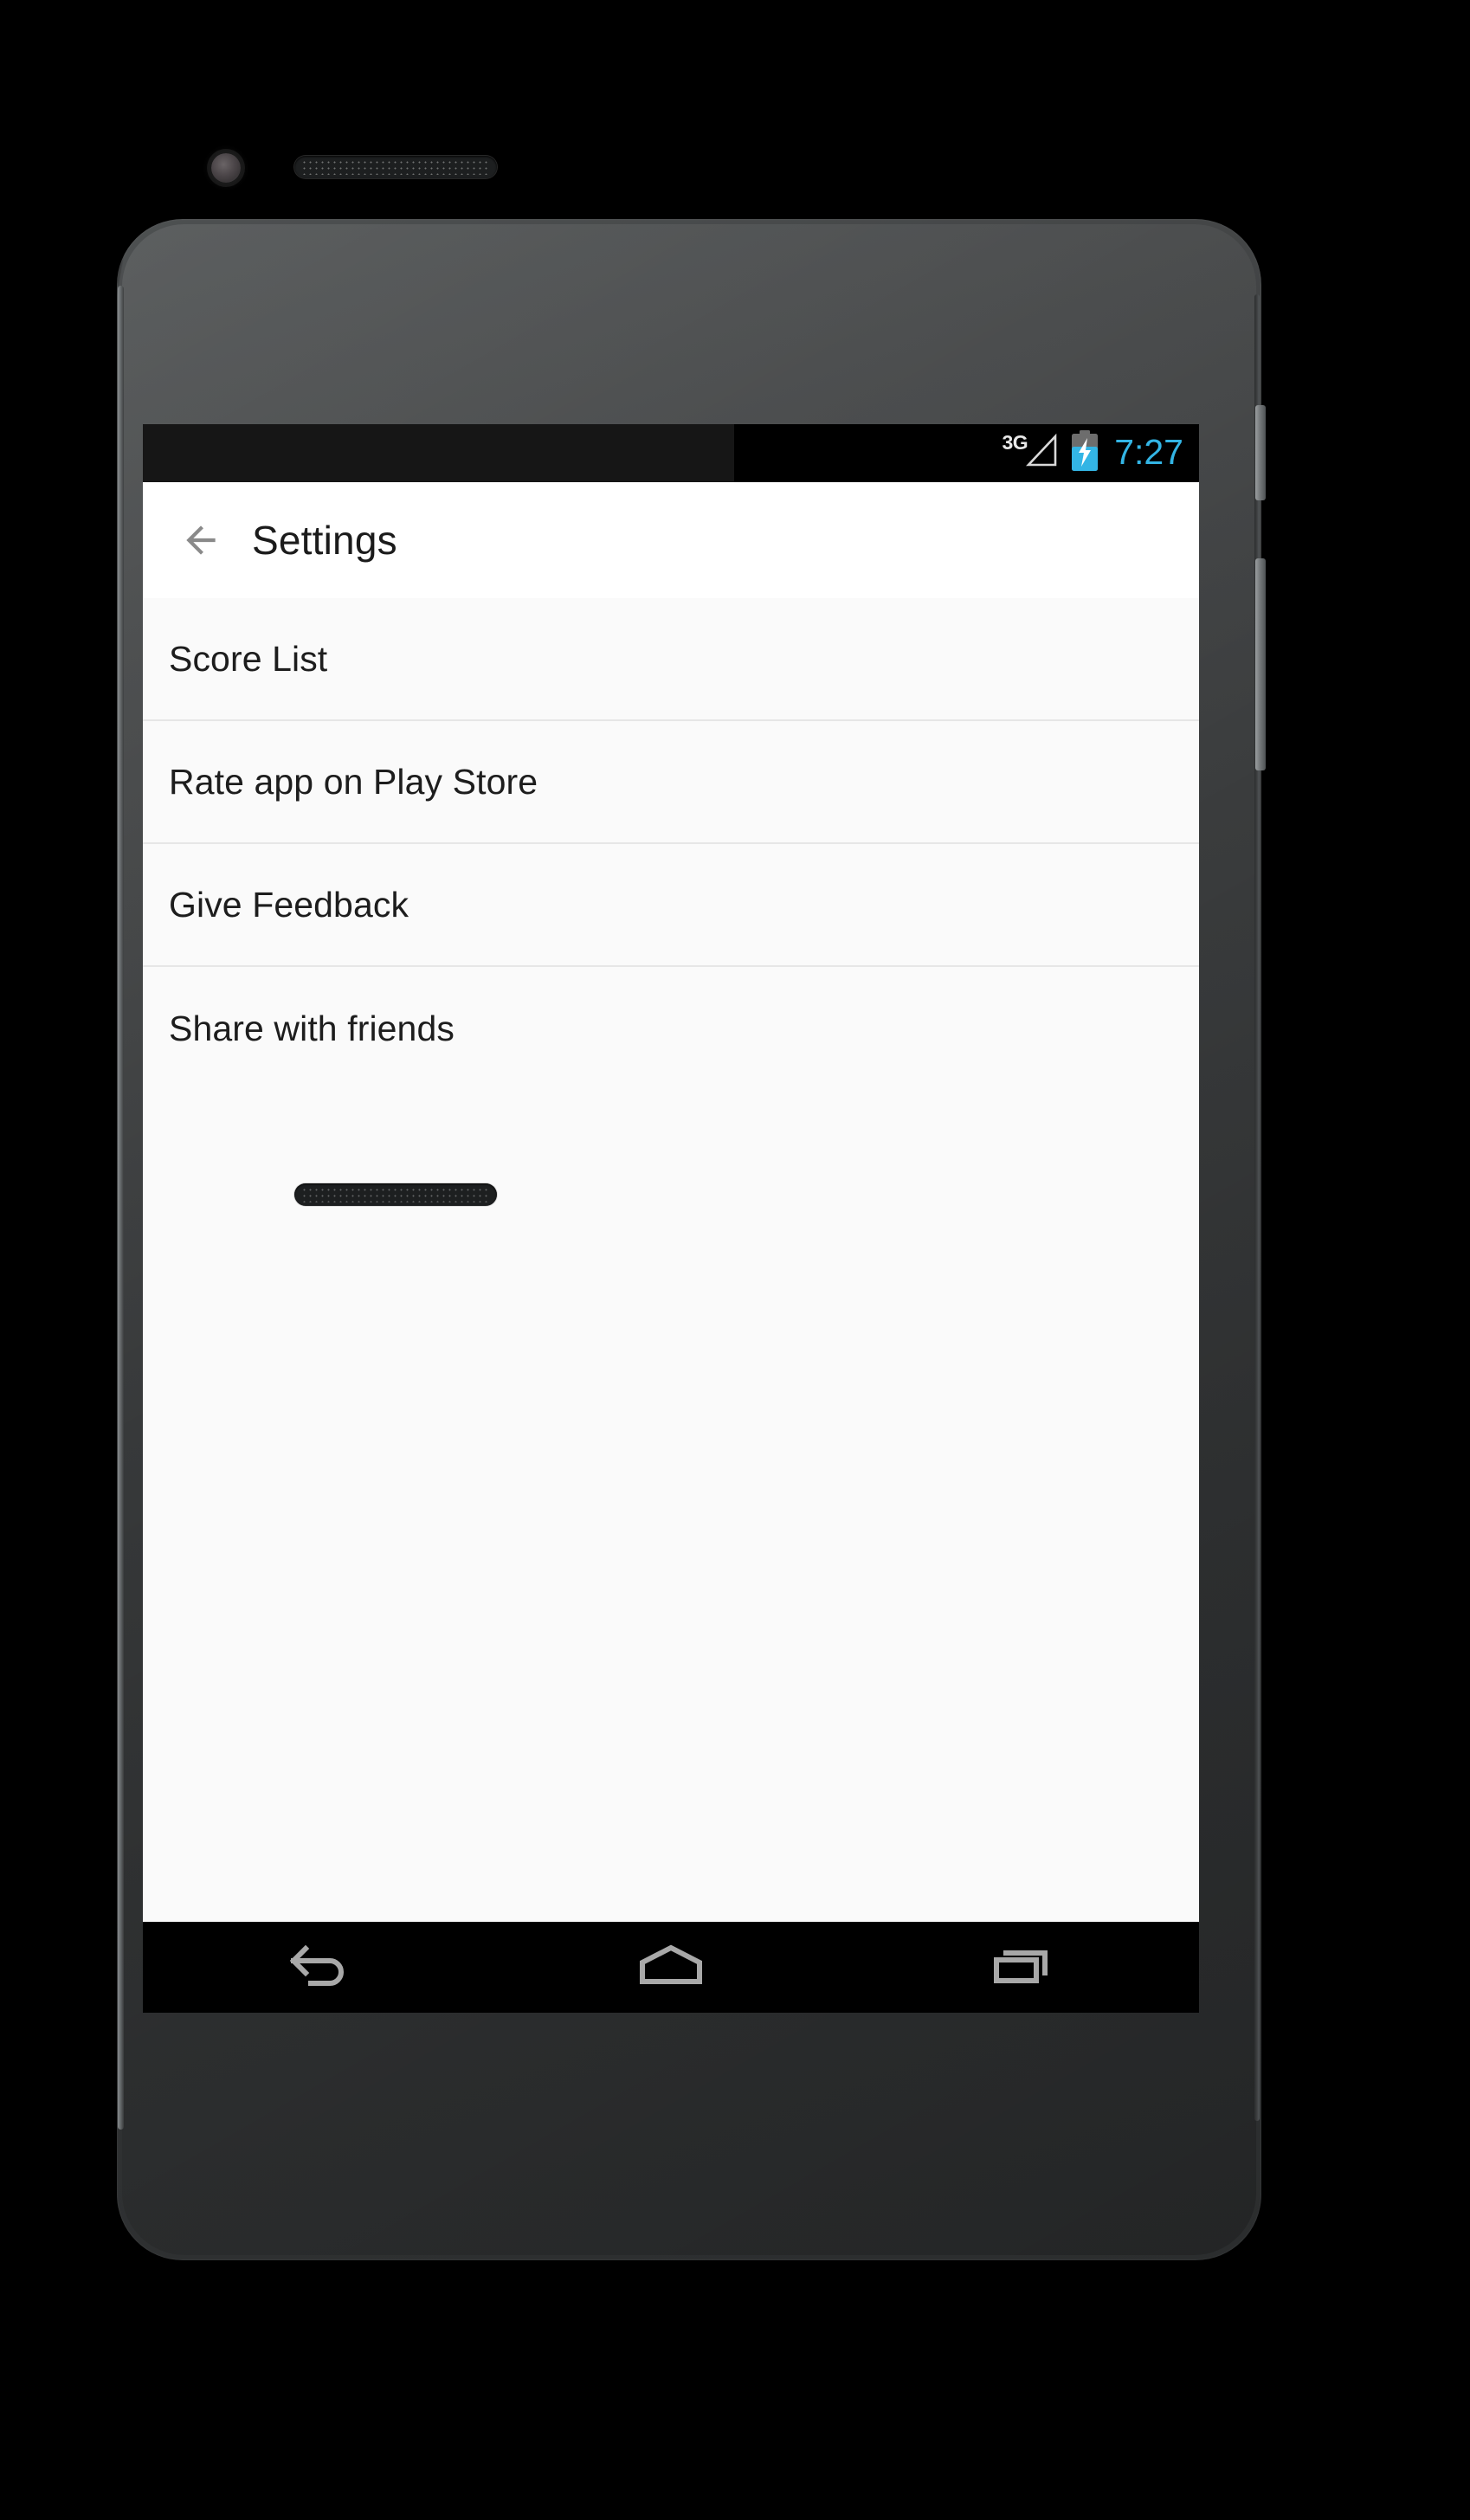  Describe the element at coordinates (1085, 453) in the screenshot. I see `battery-charging-icon` at that location.